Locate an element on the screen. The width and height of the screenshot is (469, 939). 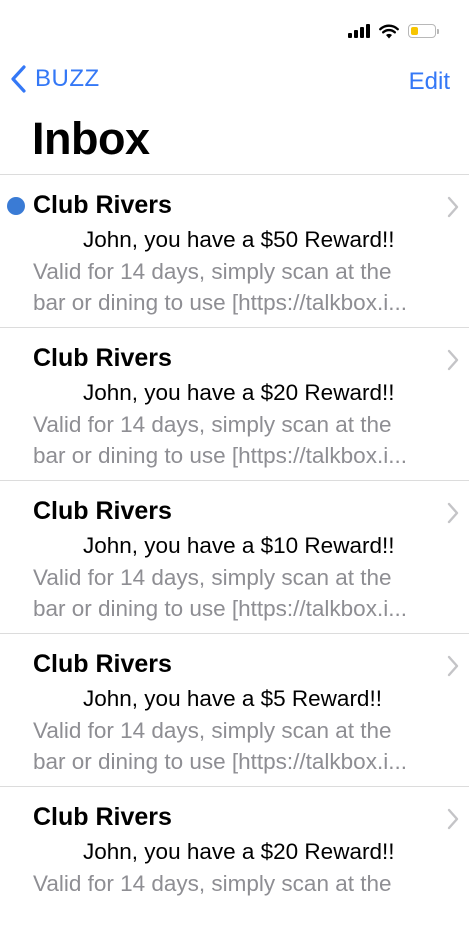
back-button: BUZZ is located at coordinates (55, 79).